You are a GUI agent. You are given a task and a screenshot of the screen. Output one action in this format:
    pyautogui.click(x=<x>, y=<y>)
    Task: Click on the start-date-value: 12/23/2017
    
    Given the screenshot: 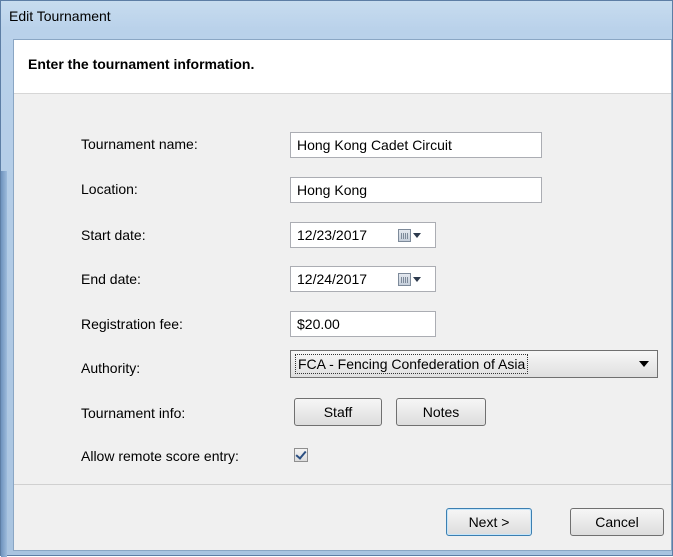 What is the action you would take?
    pyautogui.click(x=332, y=235)
    